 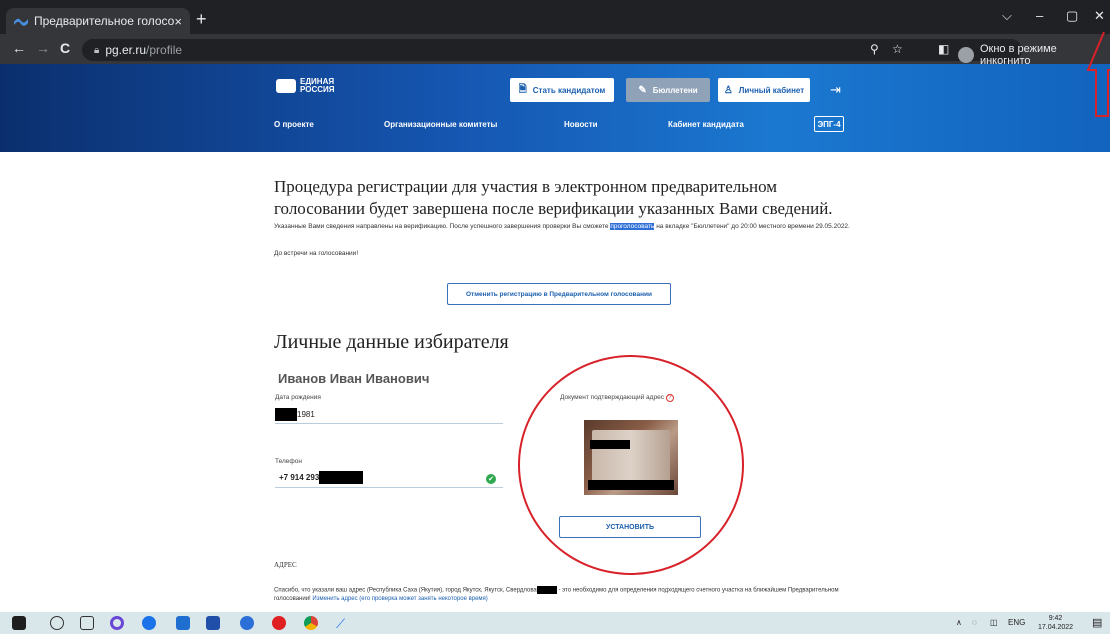 What do you see at coordinates (279, 623) in the screenshot?
I see `yandex-icon` at bounding box center [279, 623].